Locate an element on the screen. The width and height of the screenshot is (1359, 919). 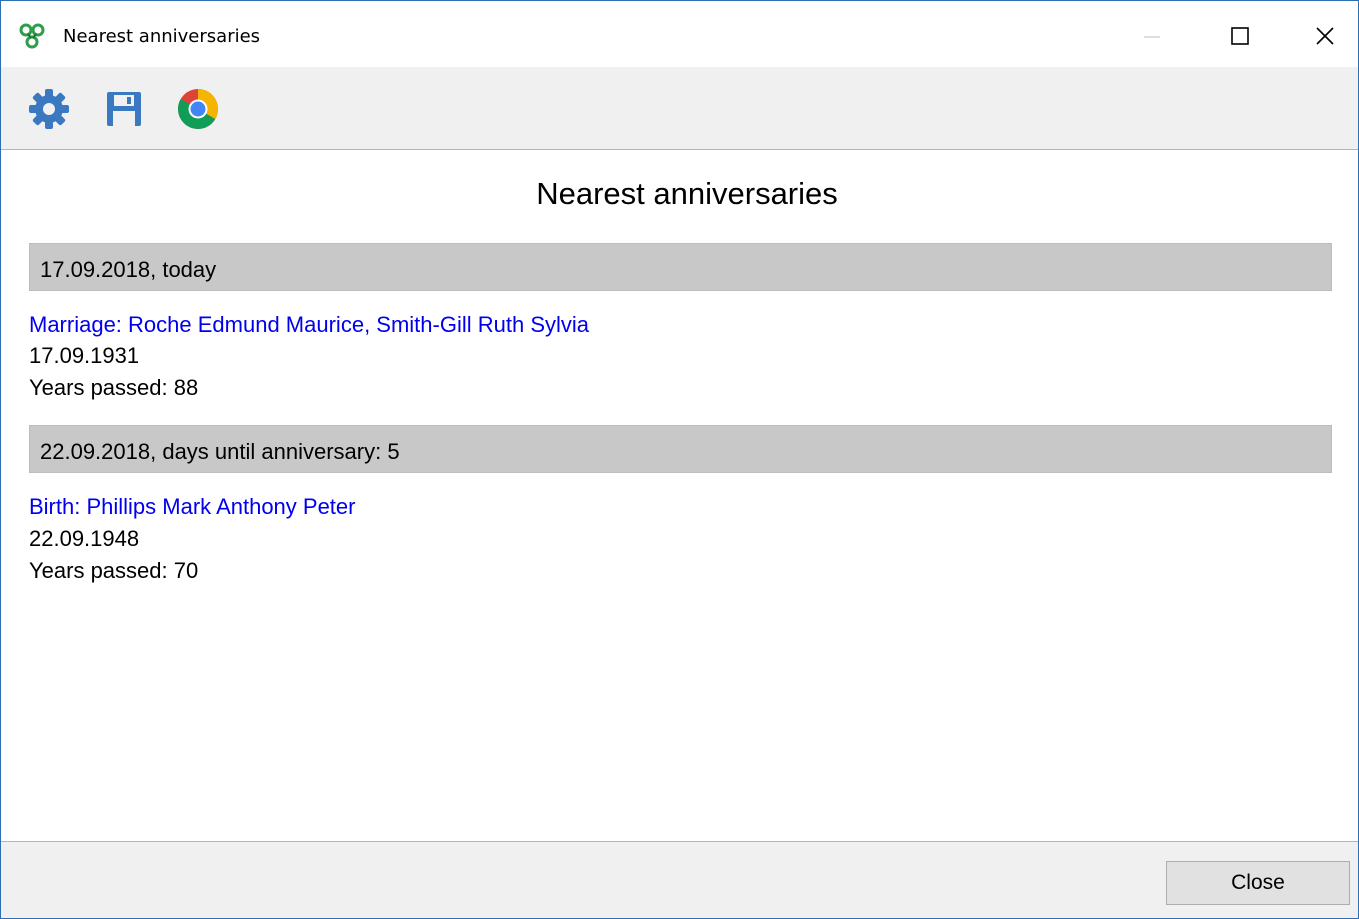
maximize-button is located at coordinates (1240, 36).